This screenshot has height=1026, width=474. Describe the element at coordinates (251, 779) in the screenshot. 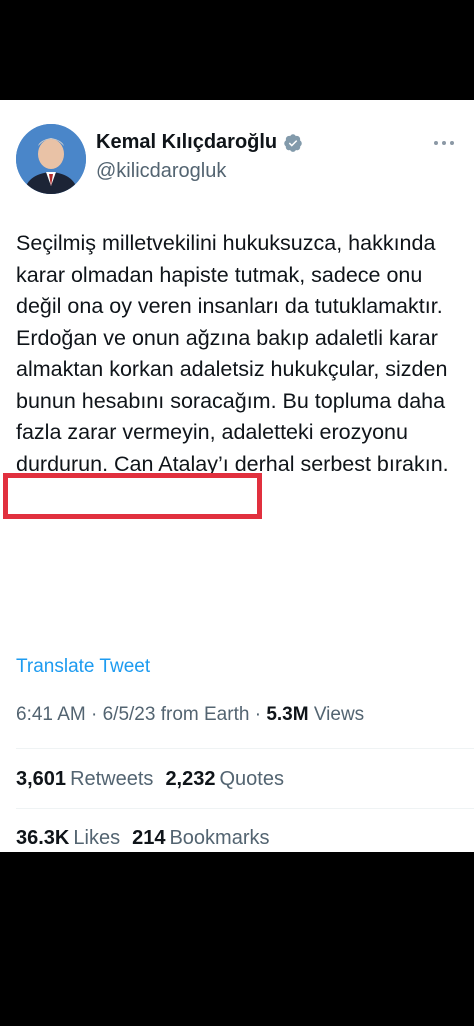

I see `quotes-label: Quotes` at that location.